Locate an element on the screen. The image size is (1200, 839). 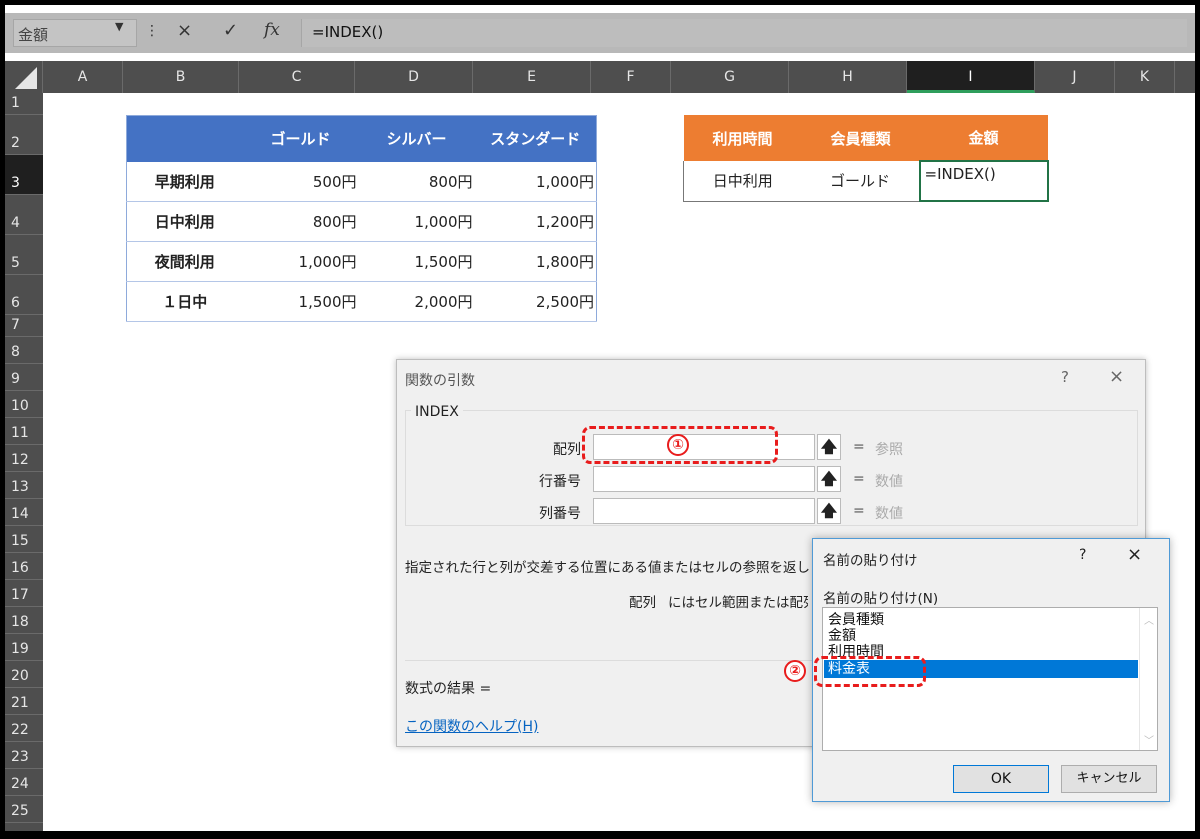
row-header-5: 5 is located at coordinates (24, 255).